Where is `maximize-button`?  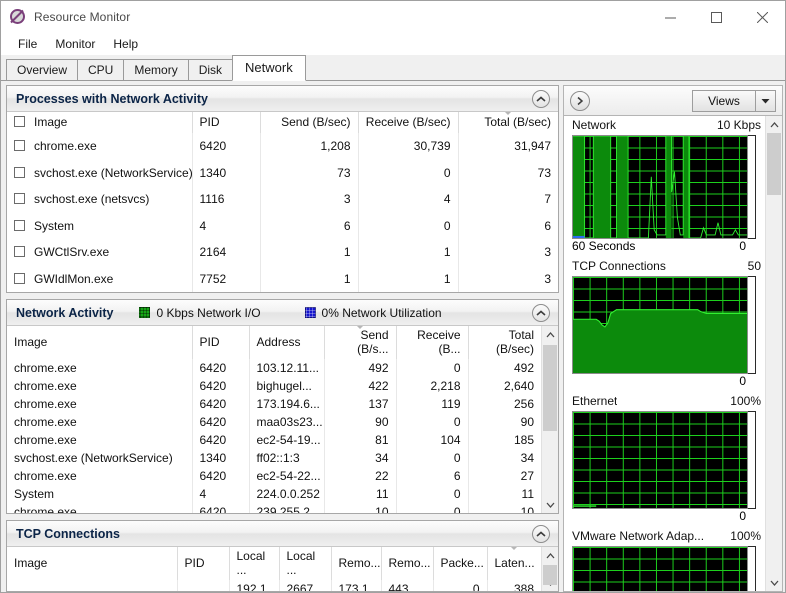 maximize-button is located at coordinates (716, 17).